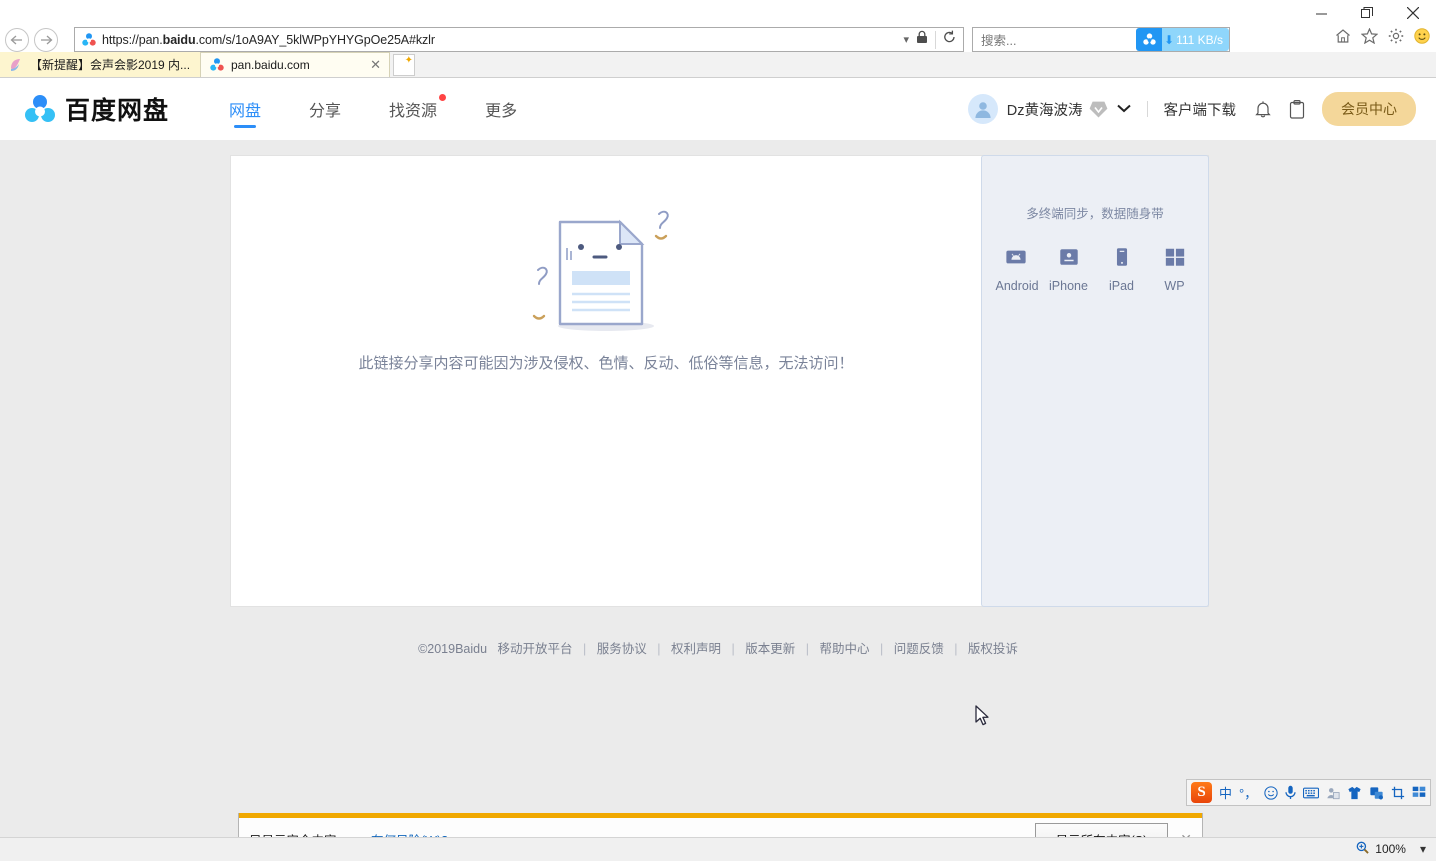 The image size is (1436, 861). What do you see at coordinates (919, 649) in the screenshot?
I see `footer-link-feedback: 问题反馈` at bounding box center [919, 649].